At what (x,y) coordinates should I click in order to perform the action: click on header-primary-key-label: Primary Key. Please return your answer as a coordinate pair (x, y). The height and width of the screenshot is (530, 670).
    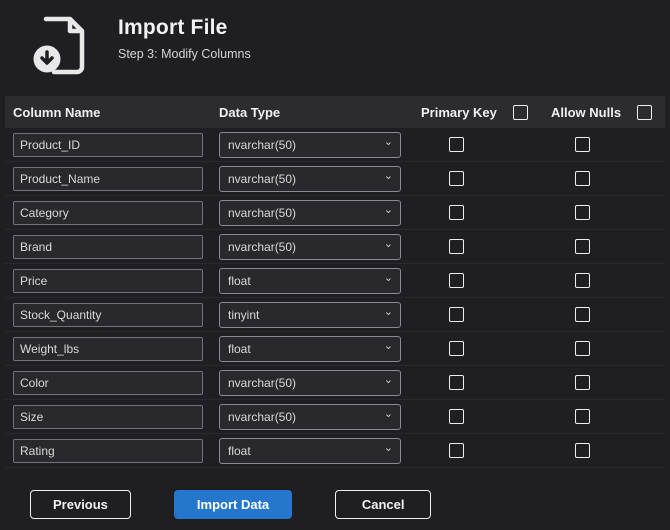
    Looking at the image, I should click on (459, 112).